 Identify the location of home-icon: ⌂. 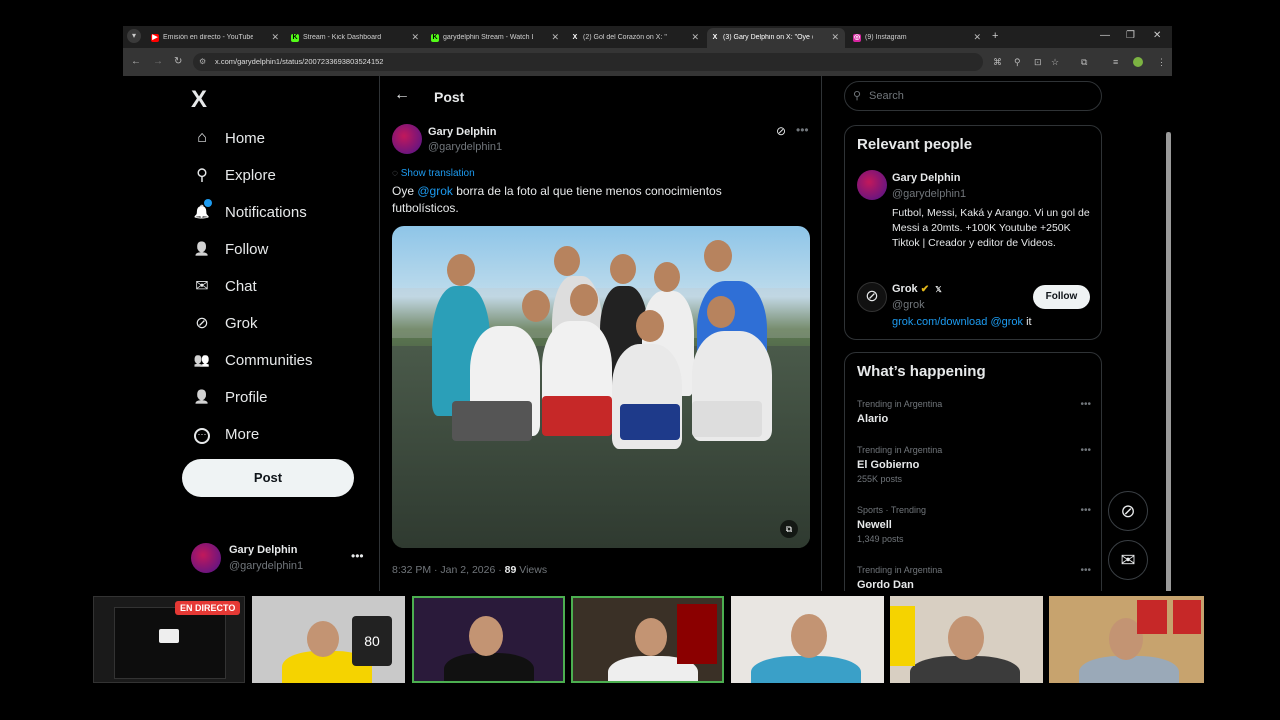
(202, 137).